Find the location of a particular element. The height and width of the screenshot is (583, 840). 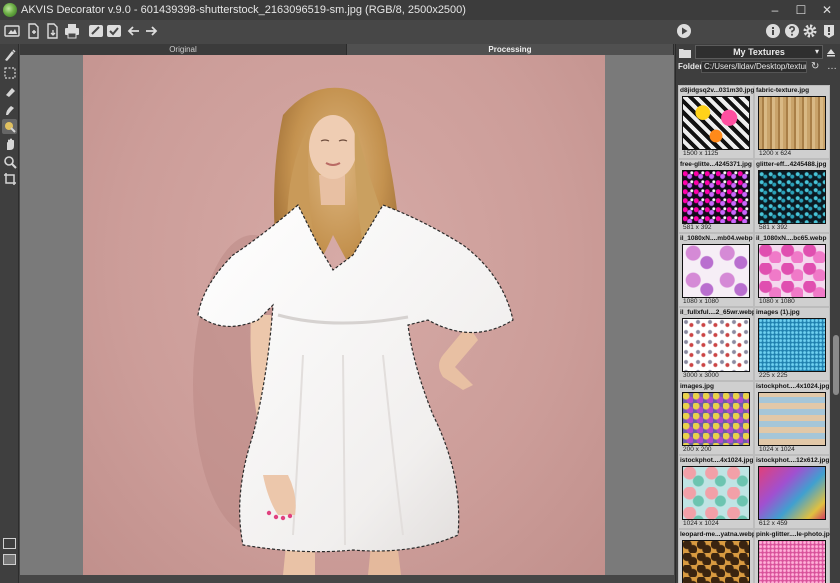

texture-name: images (1).jpg is located at coordinates (778, 312).